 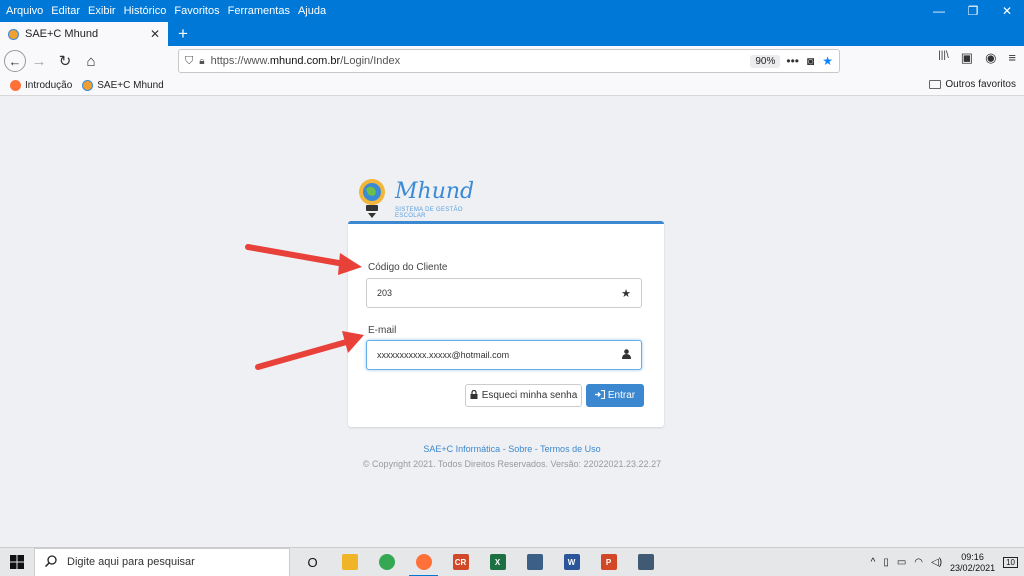 What do you see at coordinates (39, 61) in the screenshot?
I see `forward-button: →` at bounding box center [39, 61].